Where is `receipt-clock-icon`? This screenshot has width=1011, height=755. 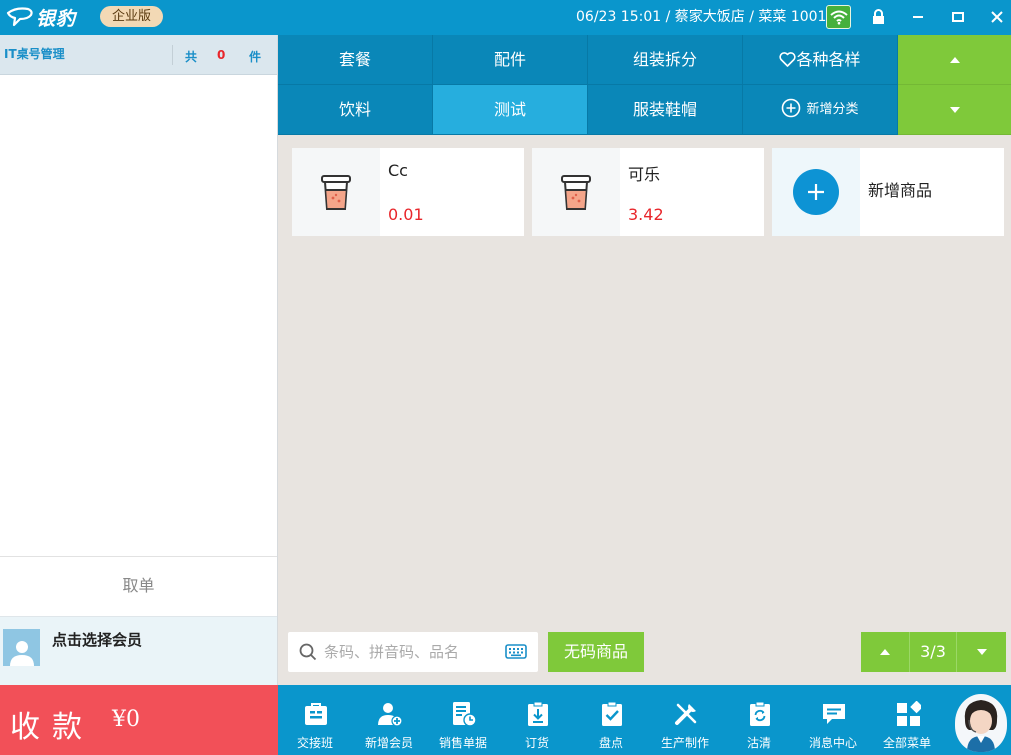 receipt-clock-icon is located at coordinates (465, 714).